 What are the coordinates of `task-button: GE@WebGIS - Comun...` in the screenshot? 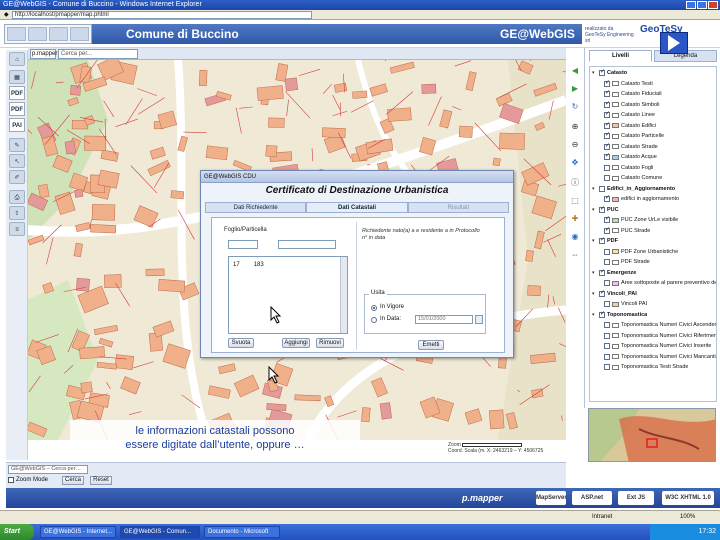 It's located at (160, 532).